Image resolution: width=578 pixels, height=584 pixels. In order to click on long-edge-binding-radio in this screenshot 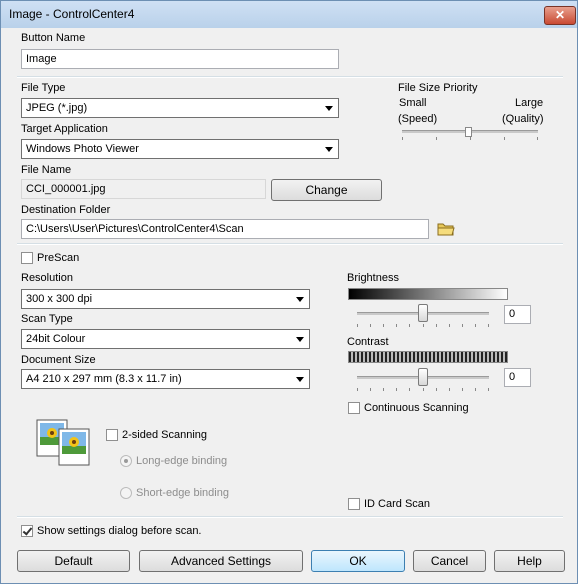, I will do `click(126, 461)`.